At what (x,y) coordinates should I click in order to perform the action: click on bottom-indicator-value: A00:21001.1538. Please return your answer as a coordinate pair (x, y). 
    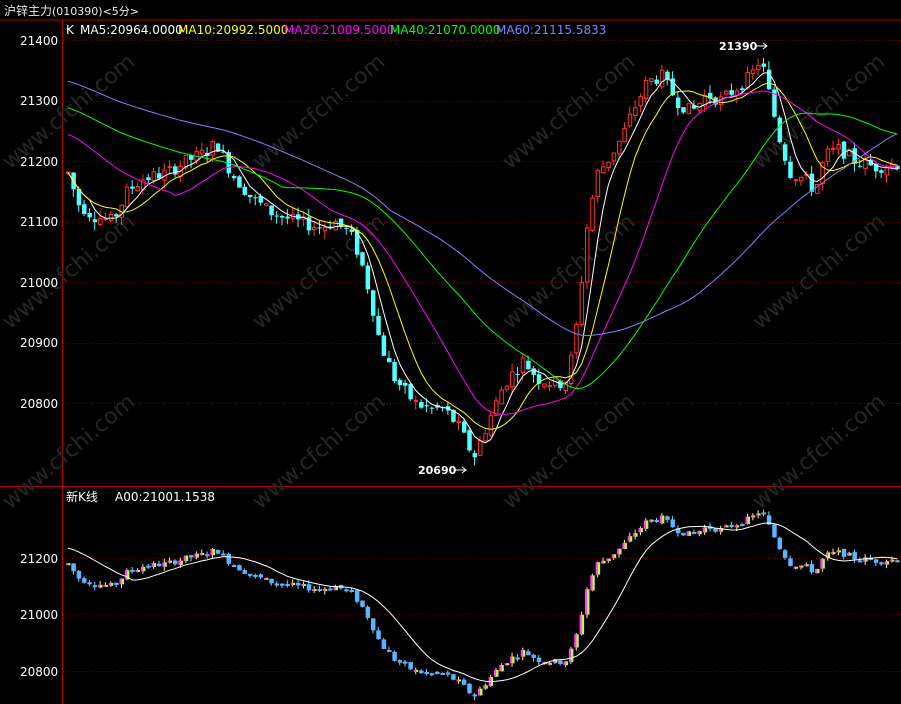
    Looking at the image, I should click on (165, 497).